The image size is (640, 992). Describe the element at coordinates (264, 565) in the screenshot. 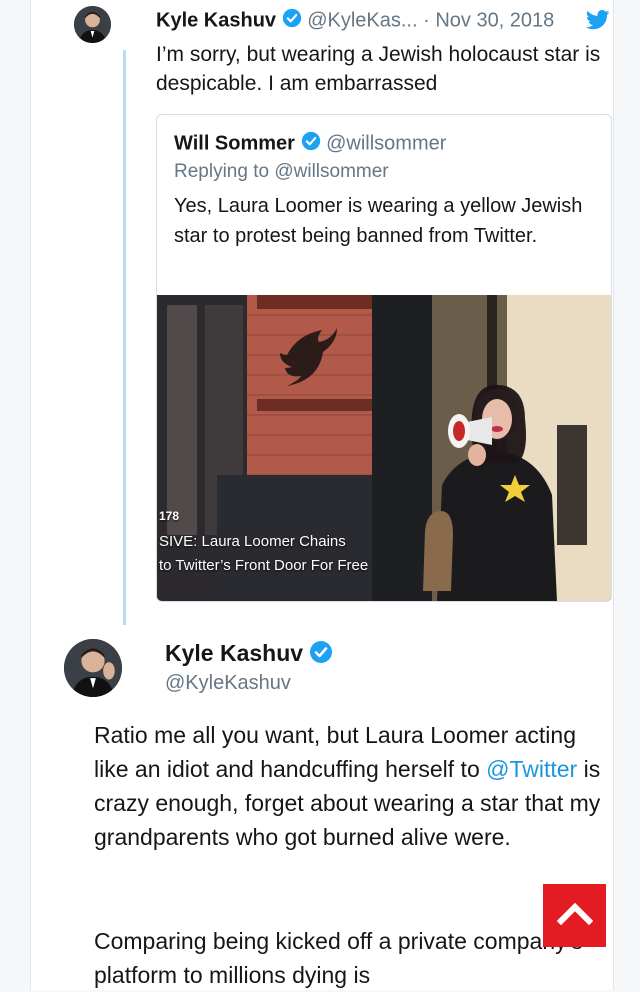

I see `video-caption-line-2: to Twitter’s Front Door For Free` at that location.